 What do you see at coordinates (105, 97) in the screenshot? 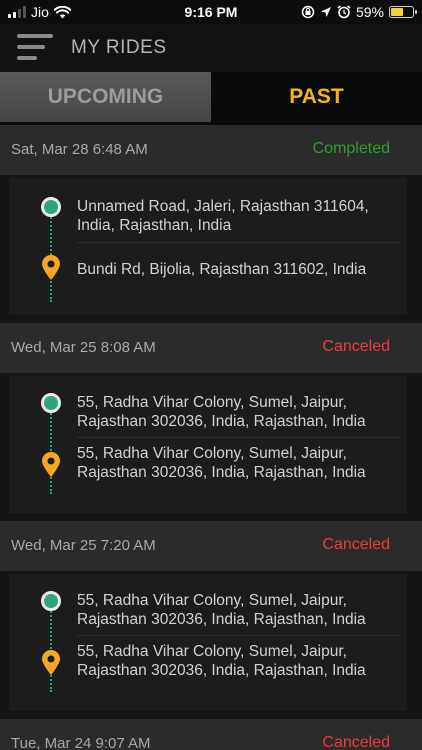
I see `tab-upcoming: UPCOMING` at bounding box center [105, 97].